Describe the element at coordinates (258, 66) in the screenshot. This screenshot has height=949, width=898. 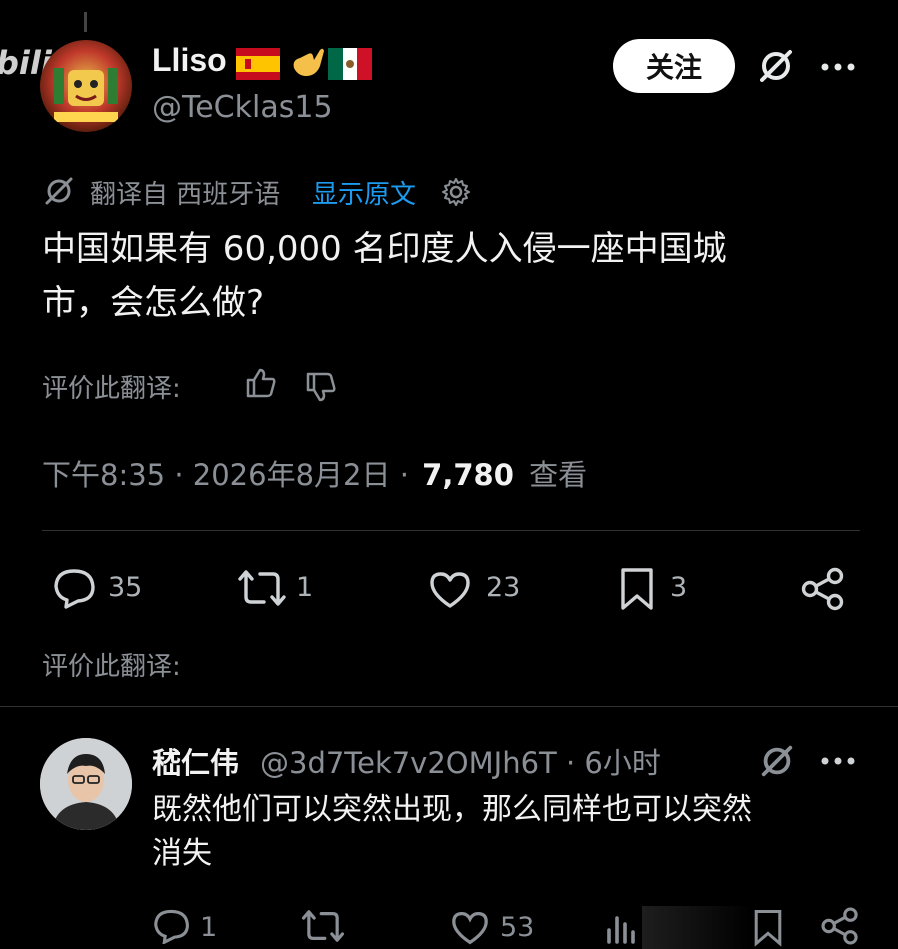
I see `spain-flag-icon` at that location.